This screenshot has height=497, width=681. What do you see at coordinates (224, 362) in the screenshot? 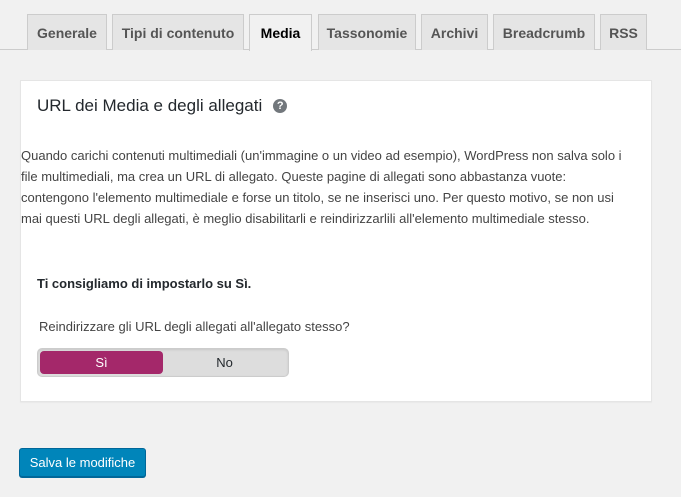
I see `toggle-option-no: No` at bounding box center [224, 362].